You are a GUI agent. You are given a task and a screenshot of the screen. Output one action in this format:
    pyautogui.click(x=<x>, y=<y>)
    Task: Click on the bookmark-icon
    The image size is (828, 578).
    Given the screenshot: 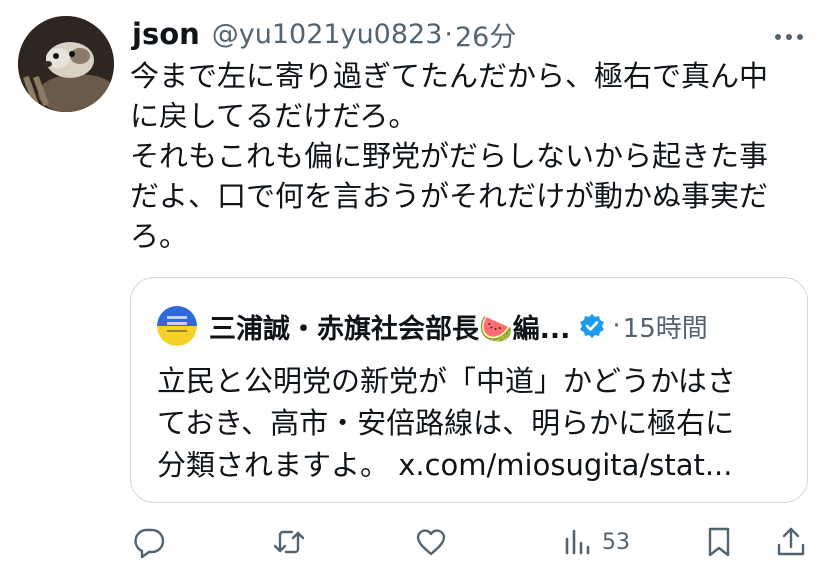 What is the action you would take?
    pyautogui.click(x=719, y=542)
    